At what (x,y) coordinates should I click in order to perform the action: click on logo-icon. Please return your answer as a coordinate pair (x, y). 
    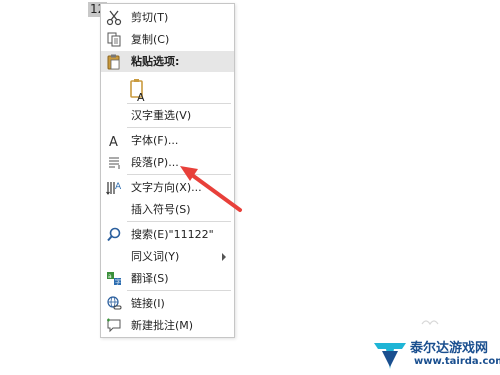
    Looking at the image, I should click on (390, 356).